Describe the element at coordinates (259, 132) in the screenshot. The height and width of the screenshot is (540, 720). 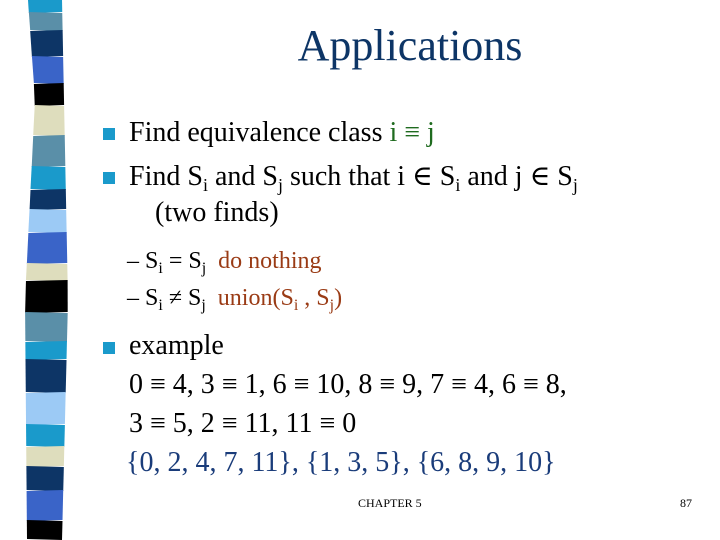
I see `bullet-text: Find equivalence class` at that location.